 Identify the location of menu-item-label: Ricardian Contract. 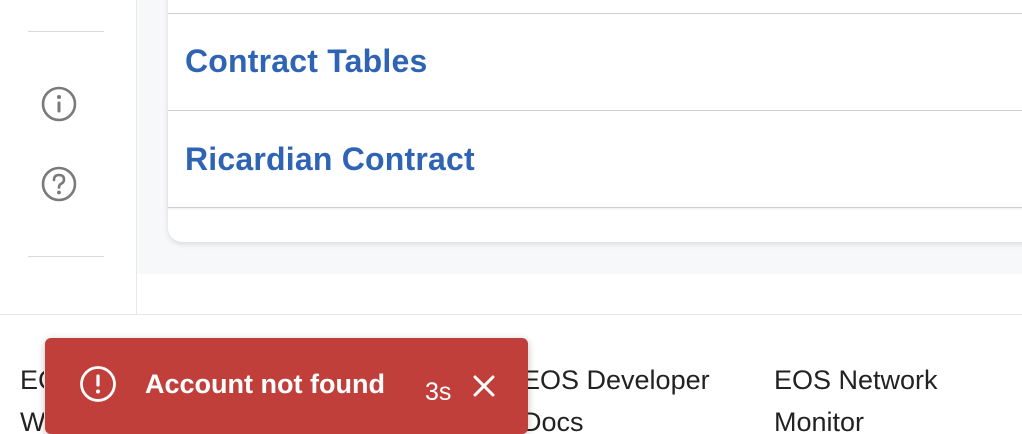
(330, 158).